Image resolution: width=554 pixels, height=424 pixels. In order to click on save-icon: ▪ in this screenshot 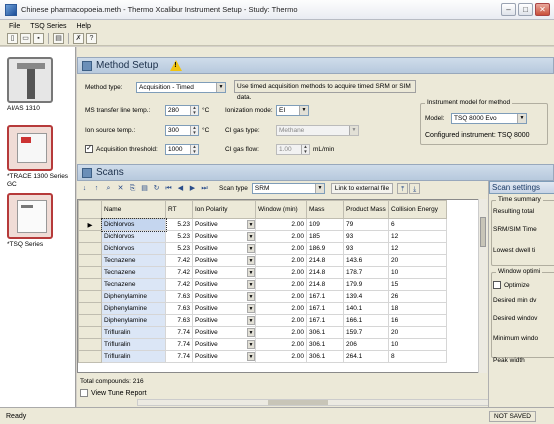, I will do `click(38, 38)`.